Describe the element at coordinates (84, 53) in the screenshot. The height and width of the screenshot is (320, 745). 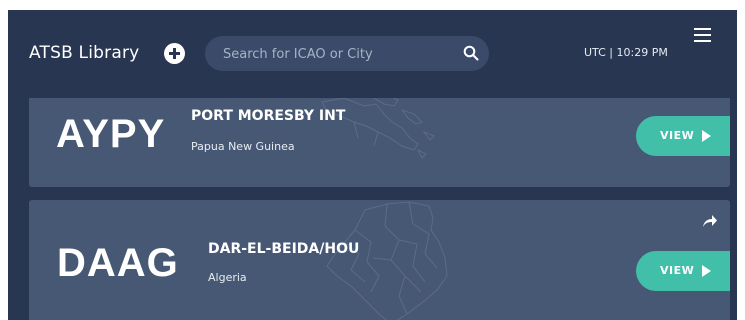
I see `app-title: ATSB Library` at that location.